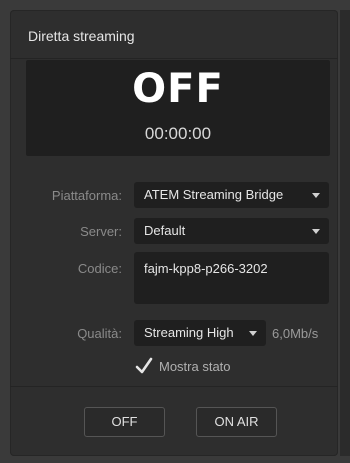  What do you see at coordinates (174, 386) in the screenshot?
I see `footer-divider` at bounding box center [174, 386].